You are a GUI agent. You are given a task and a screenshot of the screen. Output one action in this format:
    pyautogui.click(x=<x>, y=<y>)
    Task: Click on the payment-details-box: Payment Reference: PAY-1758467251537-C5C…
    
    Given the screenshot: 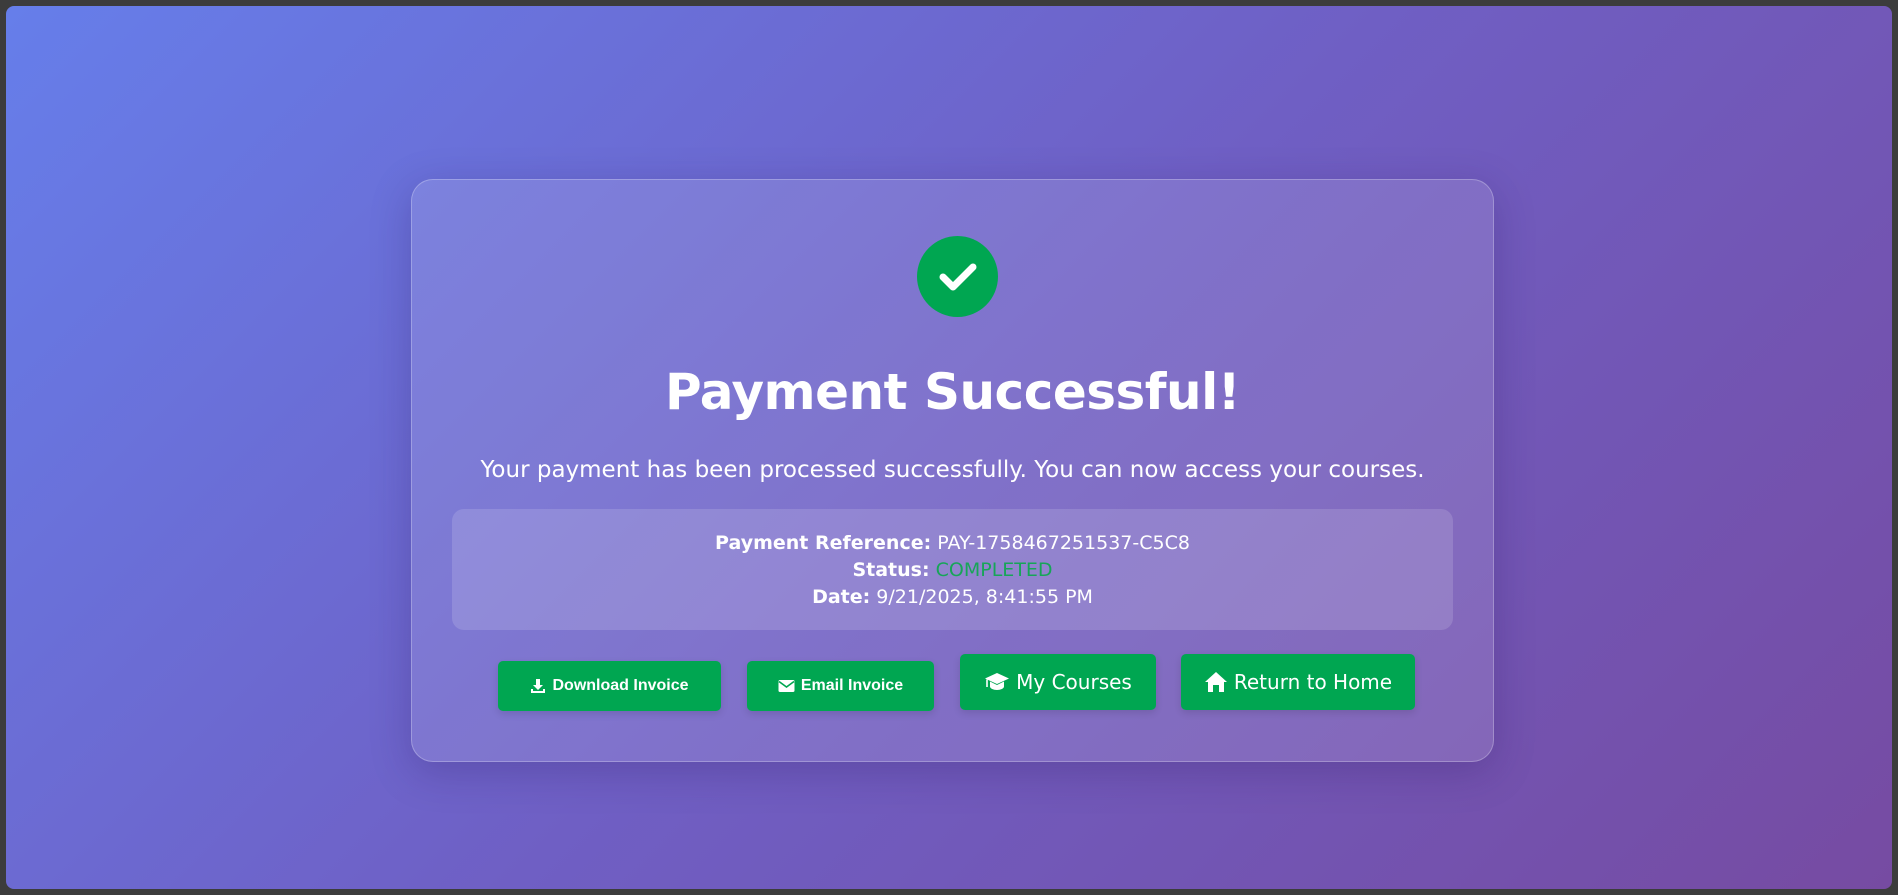 What is the action you would take?
    pyautogui.click(x=952, y=569)
    